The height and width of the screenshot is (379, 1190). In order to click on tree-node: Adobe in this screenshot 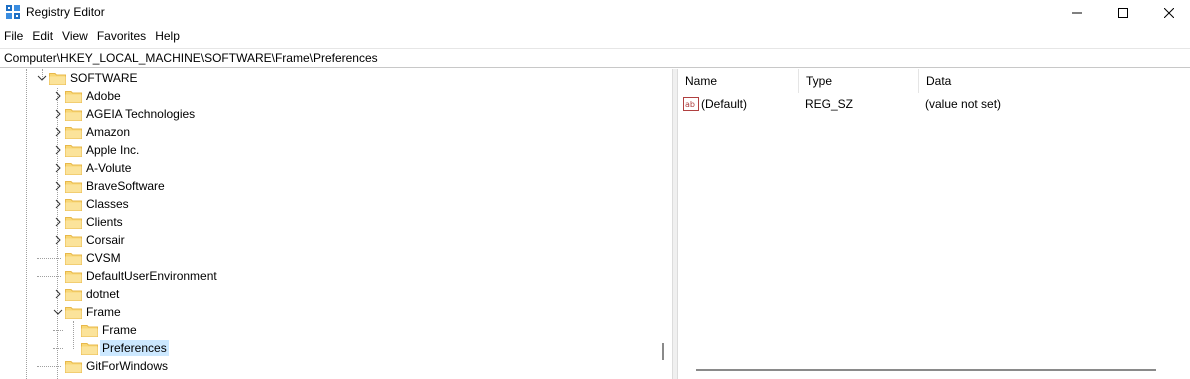, I will do `click(325, 96)`.